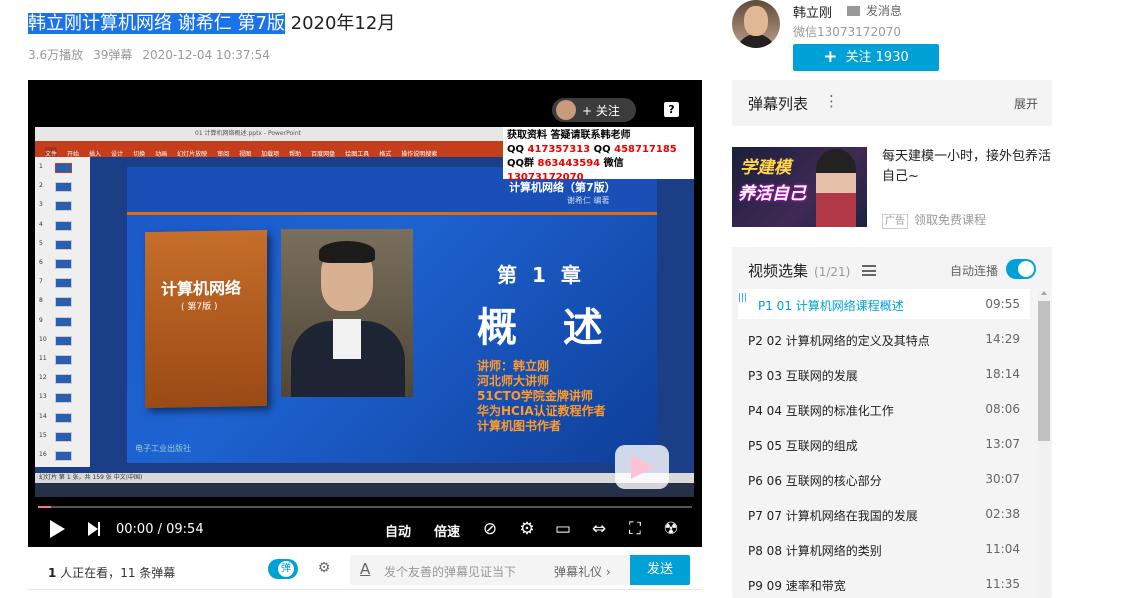  I want to click on slide-thumb-number: 2, so click(41, 186).